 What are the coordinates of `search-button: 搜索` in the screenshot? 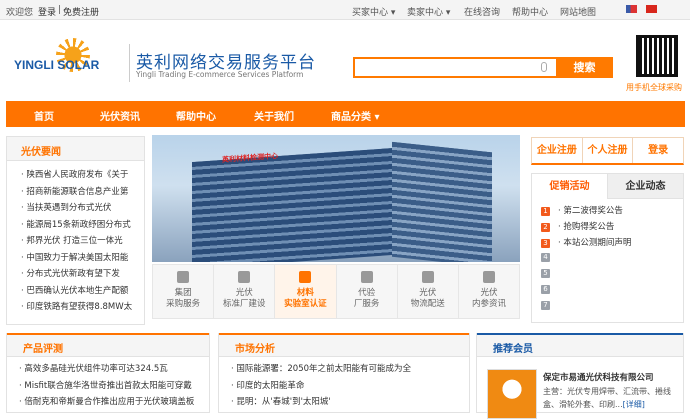 It's located at (584, 67).